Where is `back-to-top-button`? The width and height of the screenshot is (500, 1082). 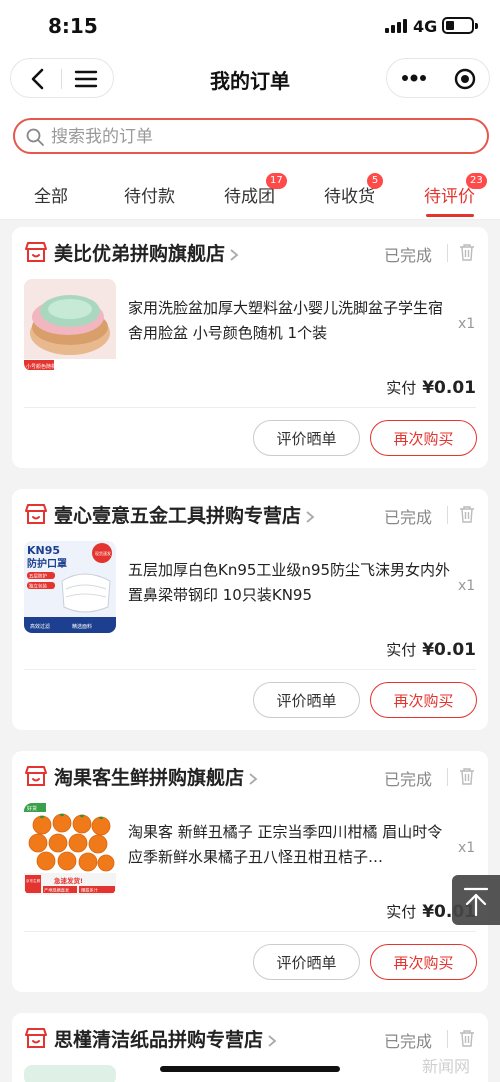 back-to-top-button is located at coordinates (476, 900).